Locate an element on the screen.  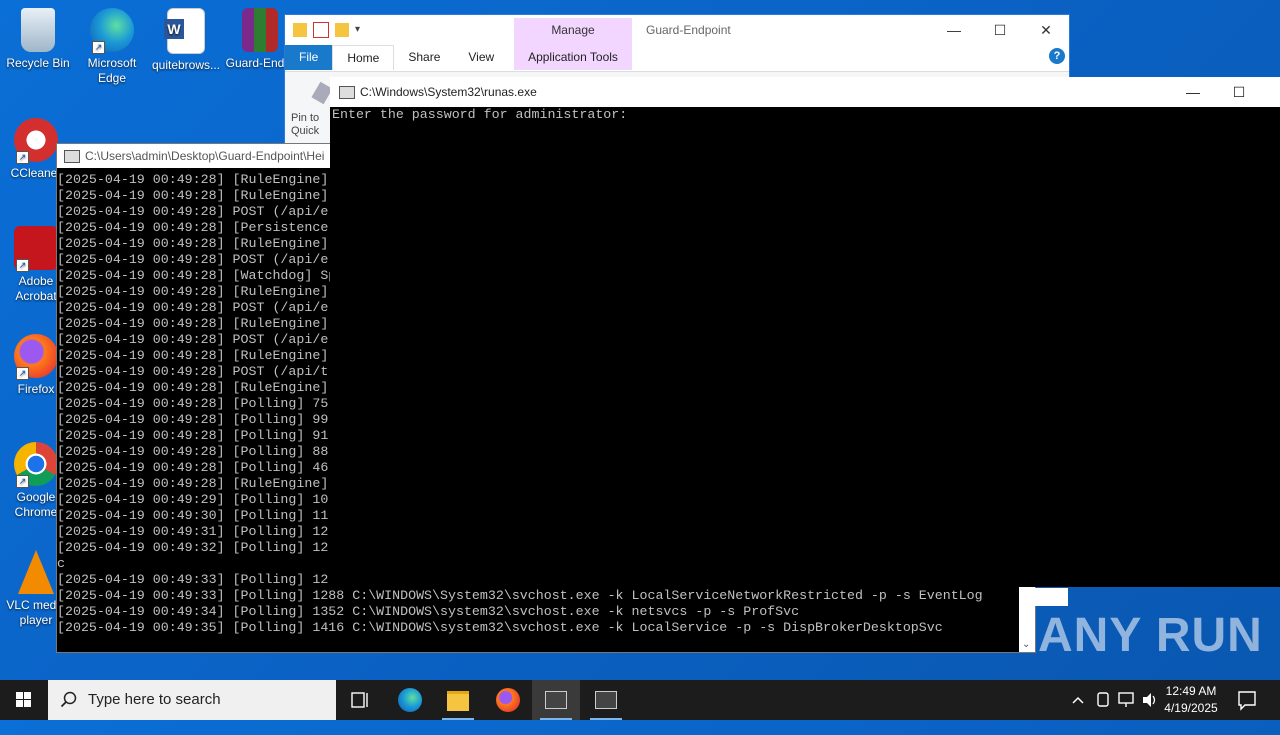
firefox-icon is located at coordinates (508, 700).